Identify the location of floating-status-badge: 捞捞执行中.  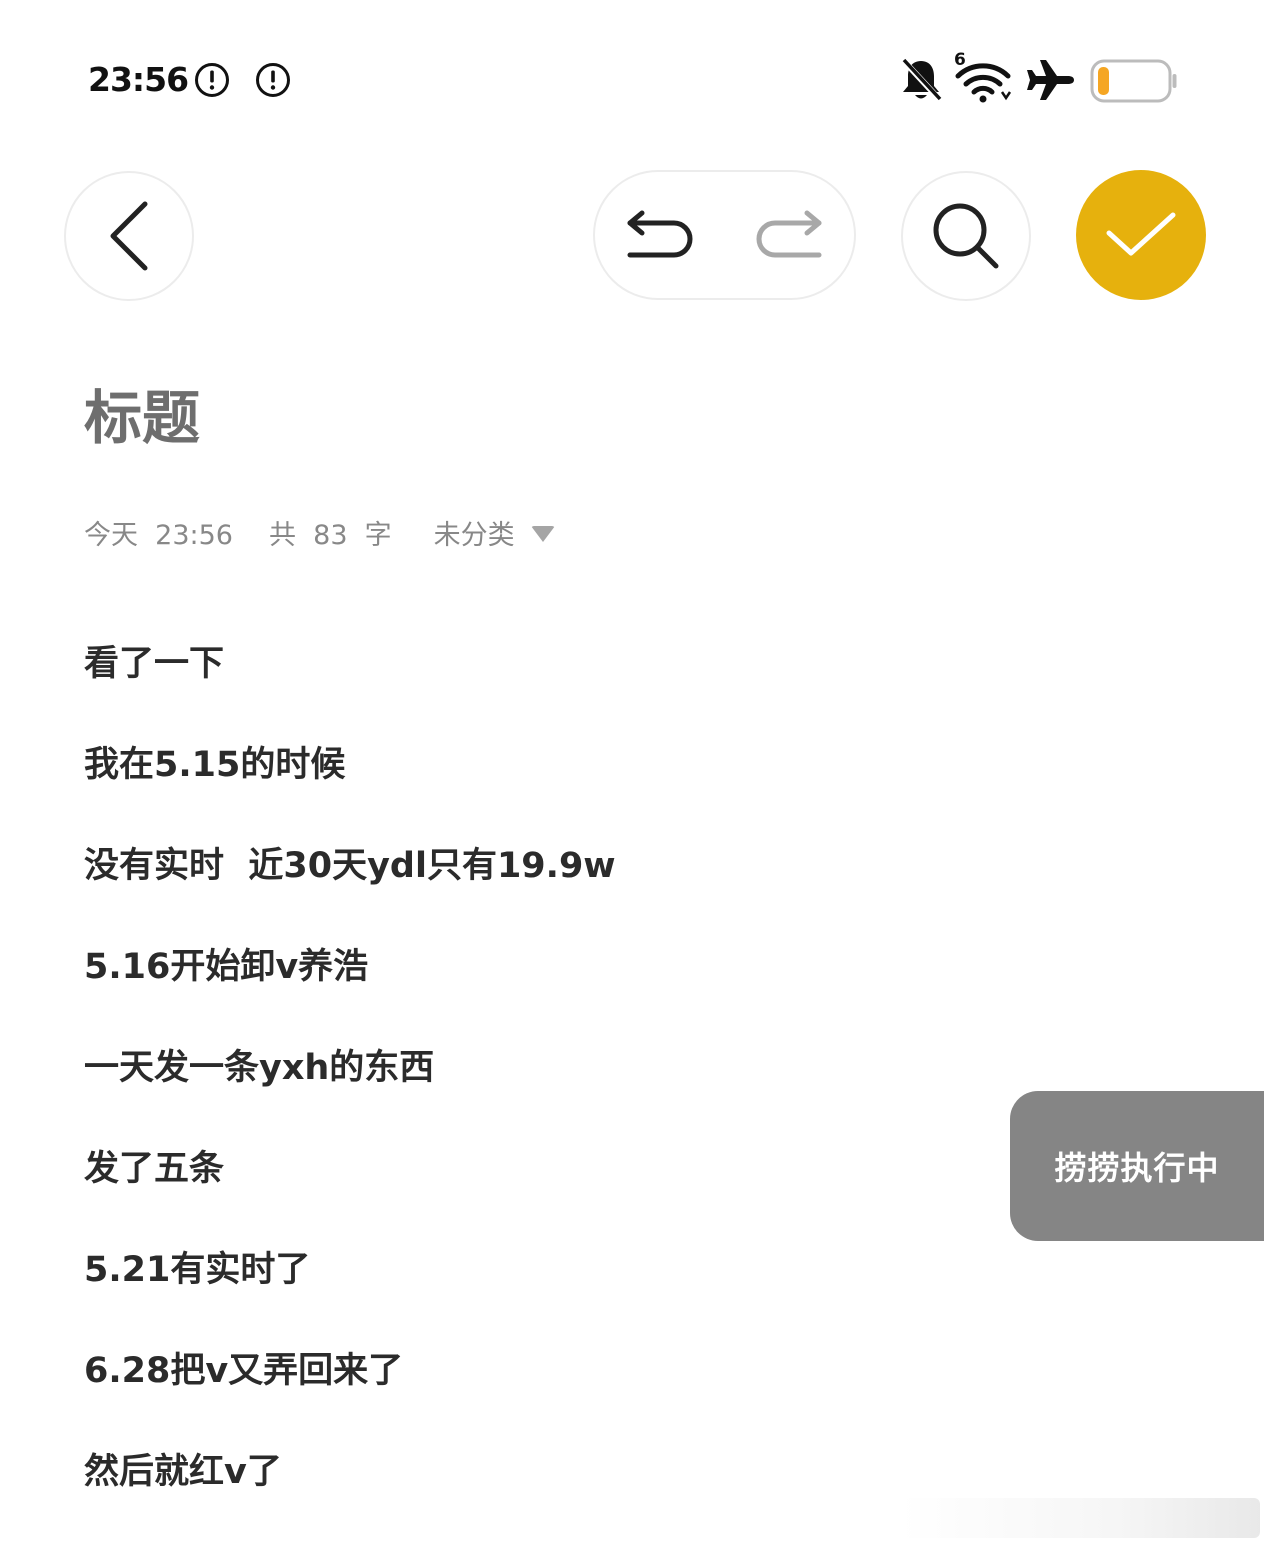
(1137, 1166).